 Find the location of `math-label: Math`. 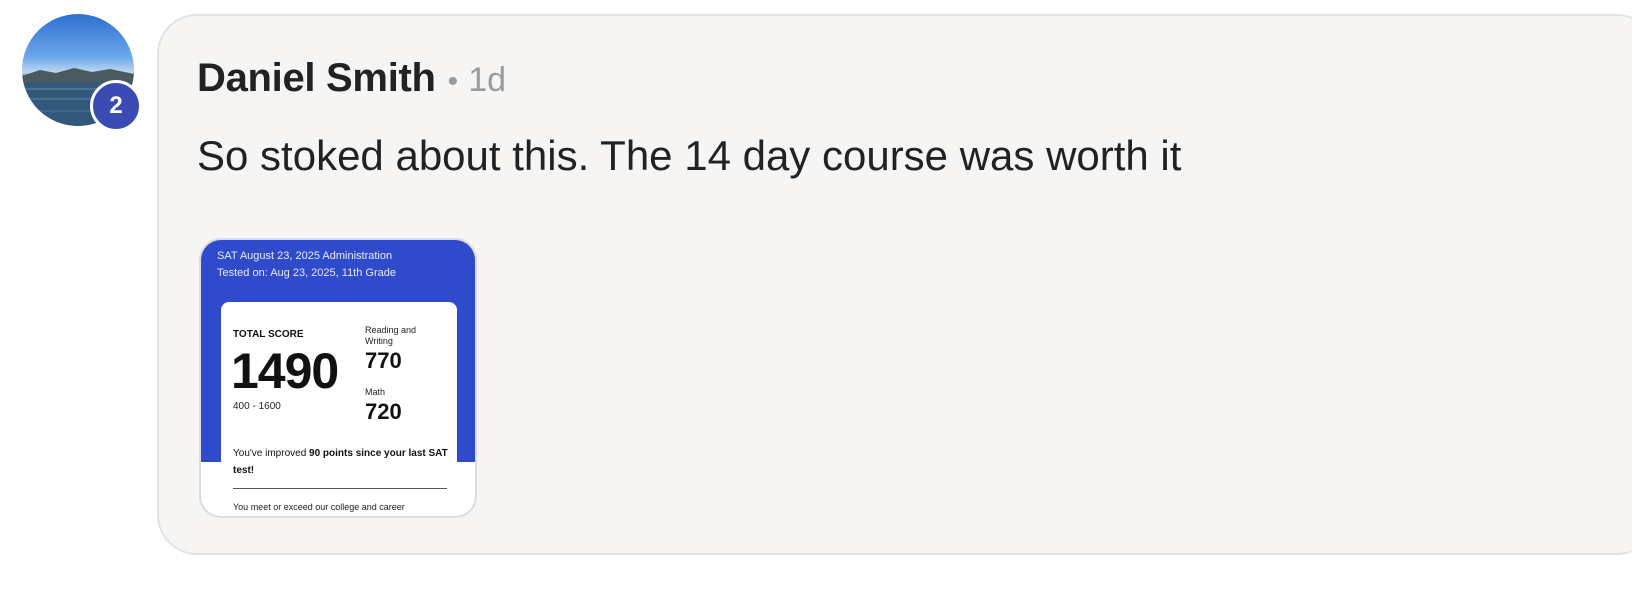

math-label: Math is located at coordinates (375, 392).